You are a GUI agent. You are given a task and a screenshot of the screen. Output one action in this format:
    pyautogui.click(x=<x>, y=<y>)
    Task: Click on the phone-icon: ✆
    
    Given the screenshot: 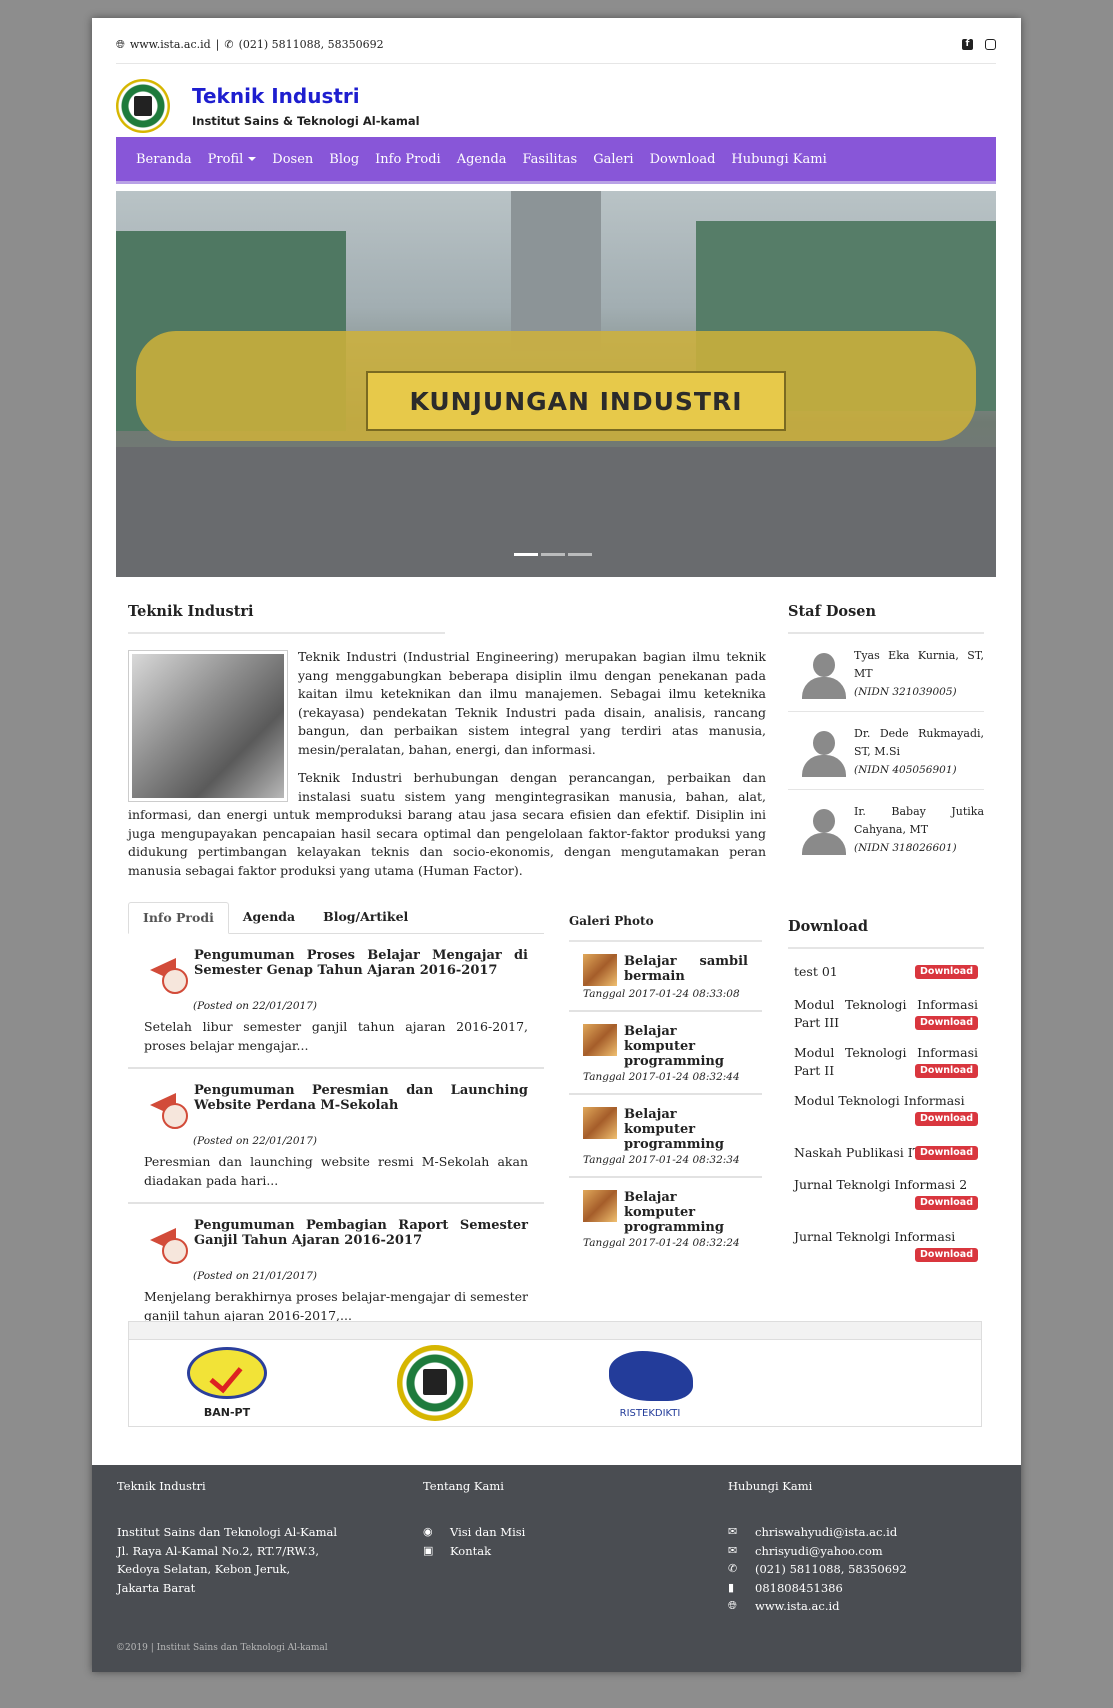 What is the action you would take?
    pyautogui.click(x=733, y=1568)
    